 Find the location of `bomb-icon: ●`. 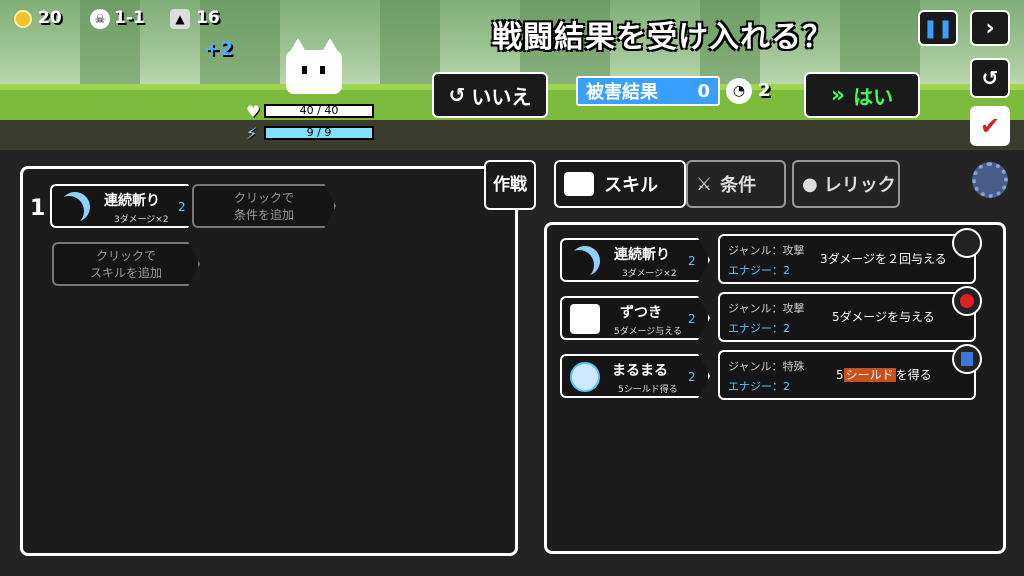

bomb-icon: ● is located at coordinates (810, 184).